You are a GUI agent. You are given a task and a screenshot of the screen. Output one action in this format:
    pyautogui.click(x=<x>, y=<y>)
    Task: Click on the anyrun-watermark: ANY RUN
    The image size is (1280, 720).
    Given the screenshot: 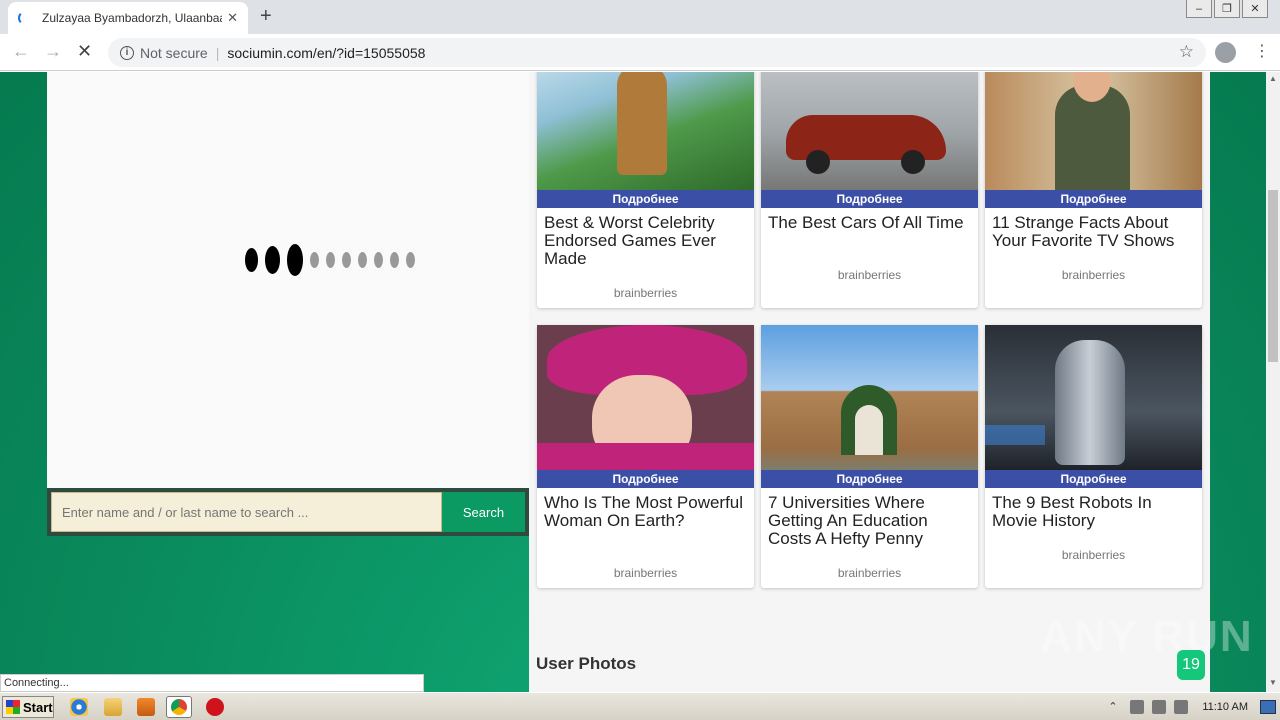 What is the action you would take?
    pyautogui.click(x=1147, y=636)
    